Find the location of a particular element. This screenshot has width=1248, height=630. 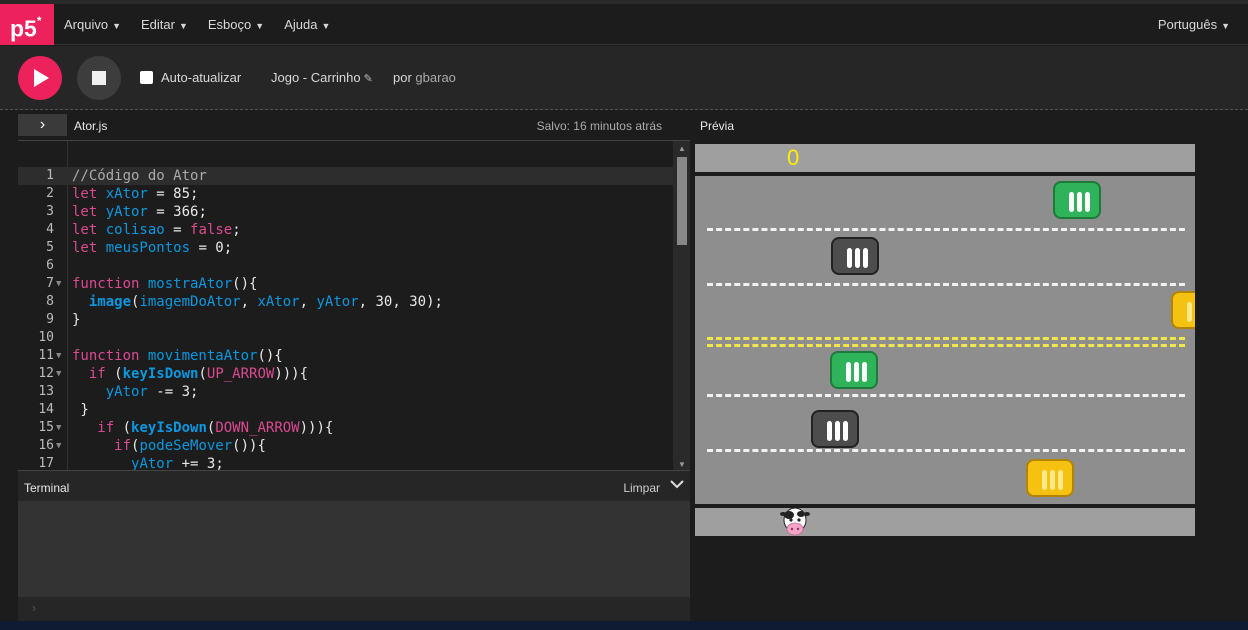

p5-logo: p5* is located at coordinates (27, 24).